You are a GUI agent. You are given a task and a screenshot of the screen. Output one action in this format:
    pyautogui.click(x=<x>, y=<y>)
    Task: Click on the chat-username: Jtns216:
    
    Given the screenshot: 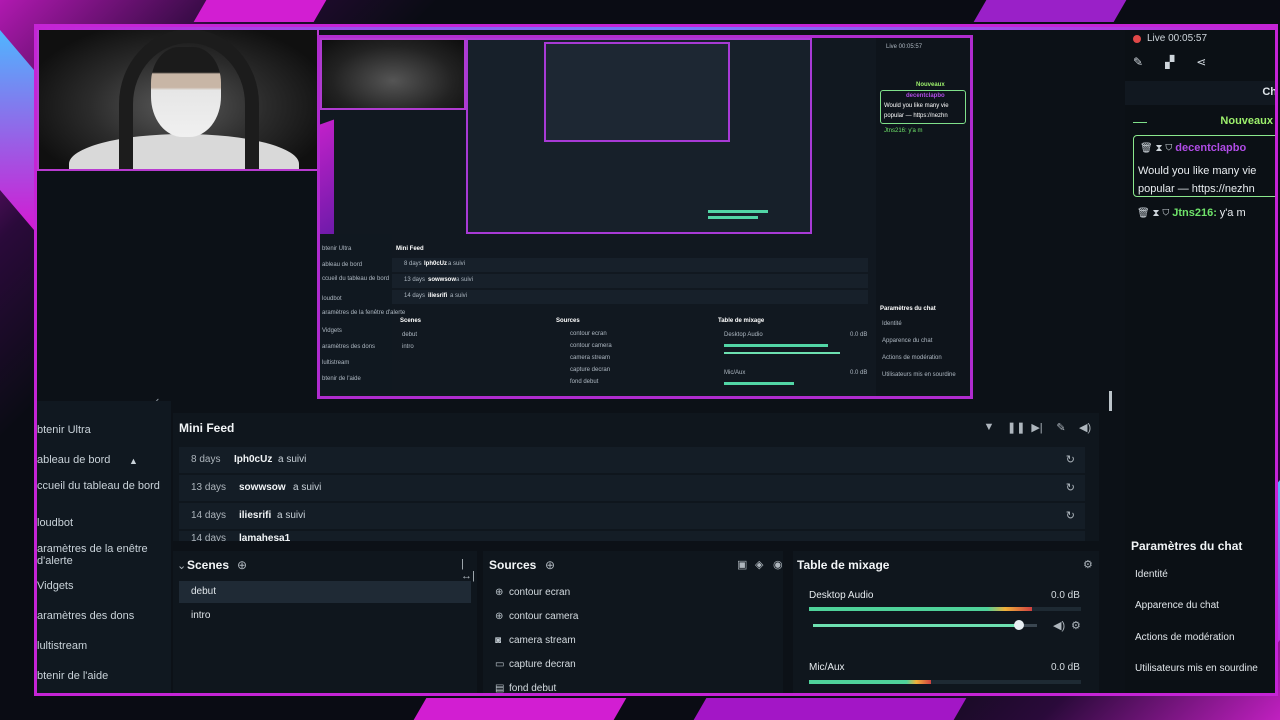 What is the action you would take?
    pyautogui.click(x=1194, y=213)
    